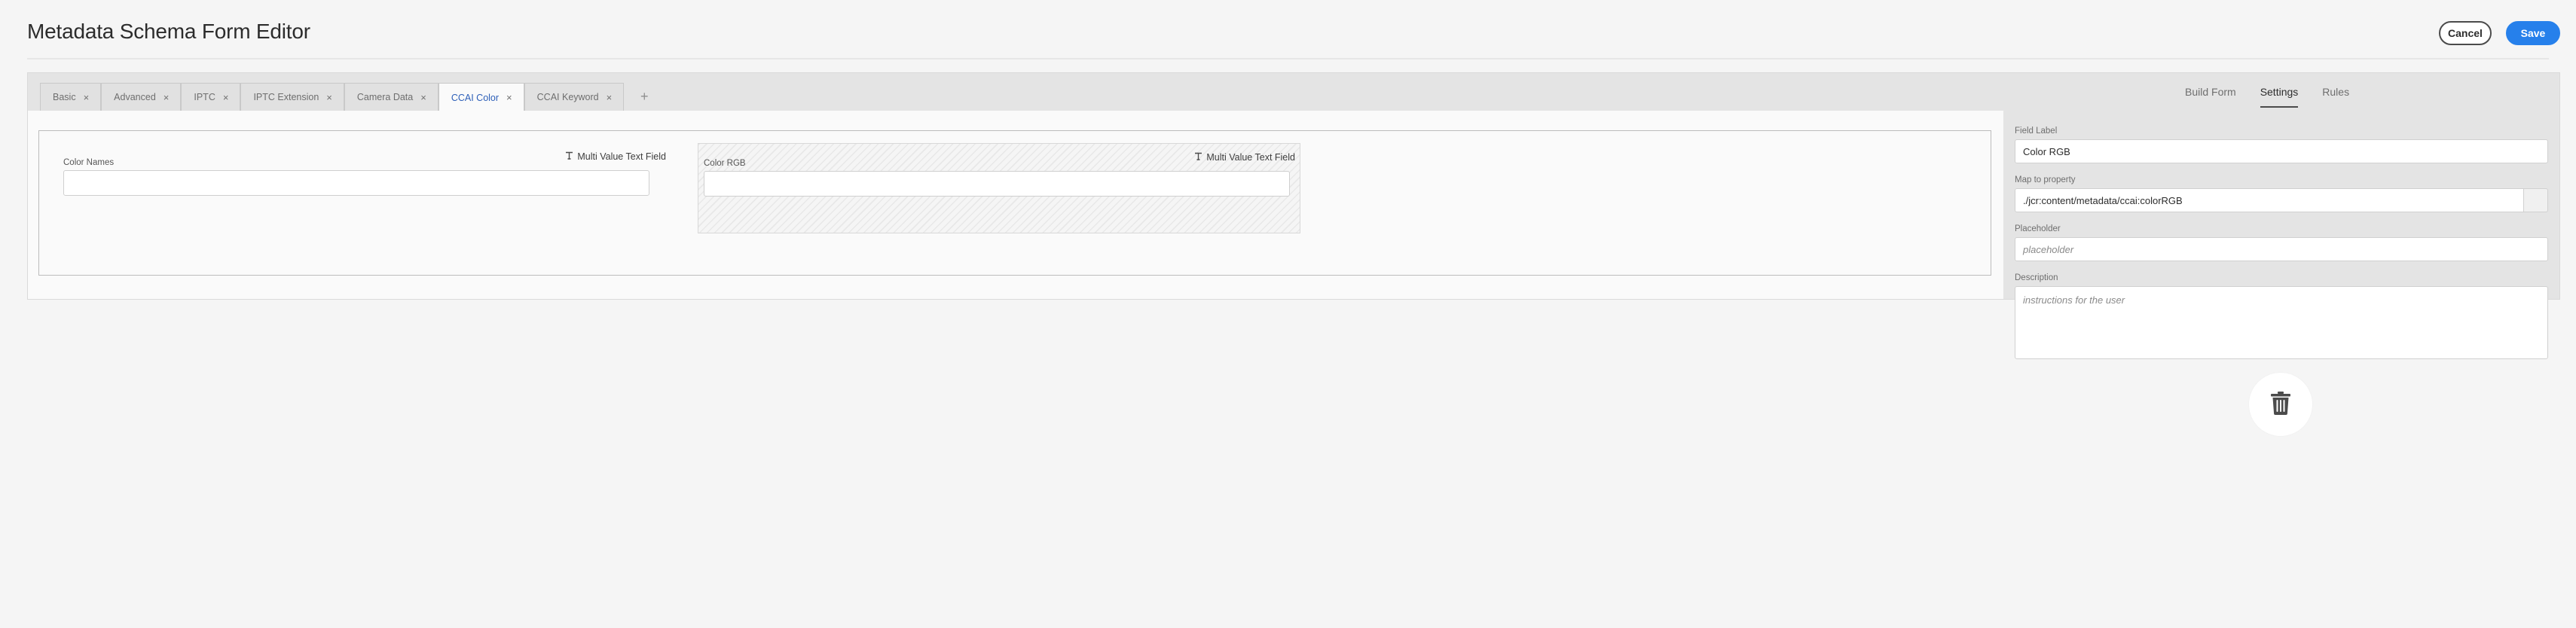  I want to click on config-tabs: Build Form Settings Rules, so click(2279, 97).